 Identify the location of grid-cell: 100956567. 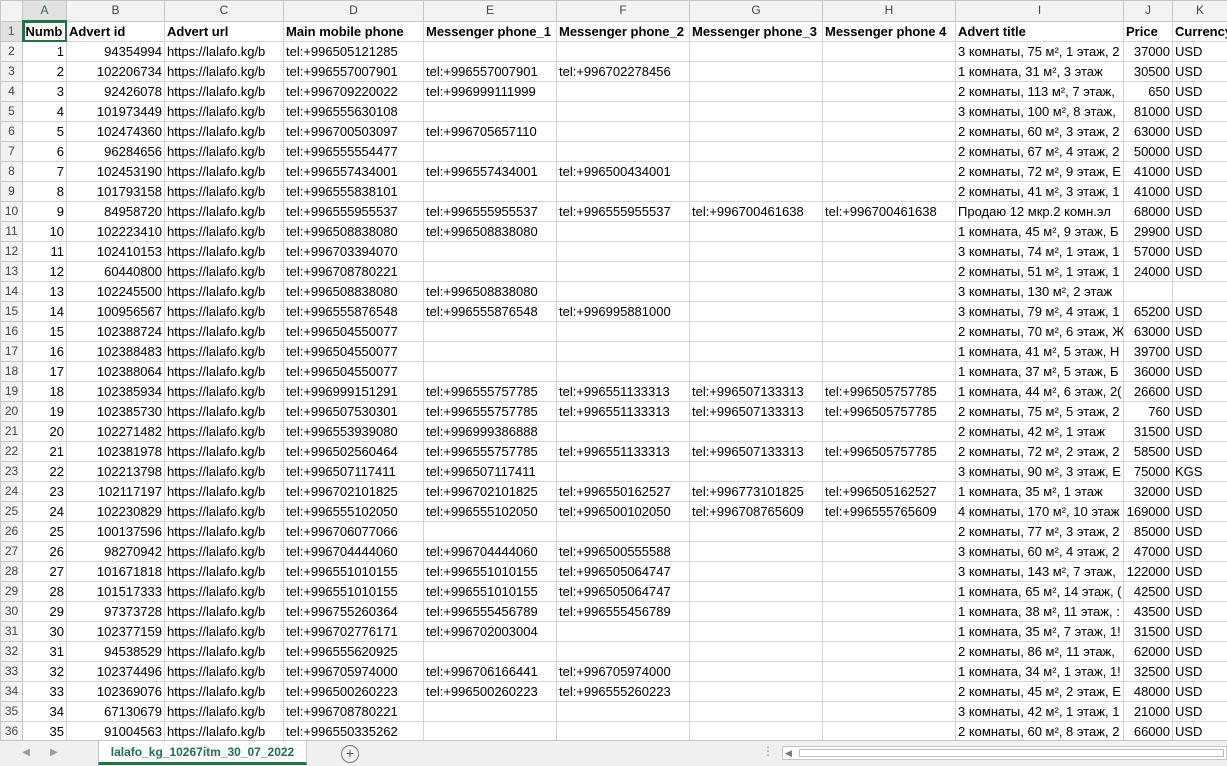
(116, 312).